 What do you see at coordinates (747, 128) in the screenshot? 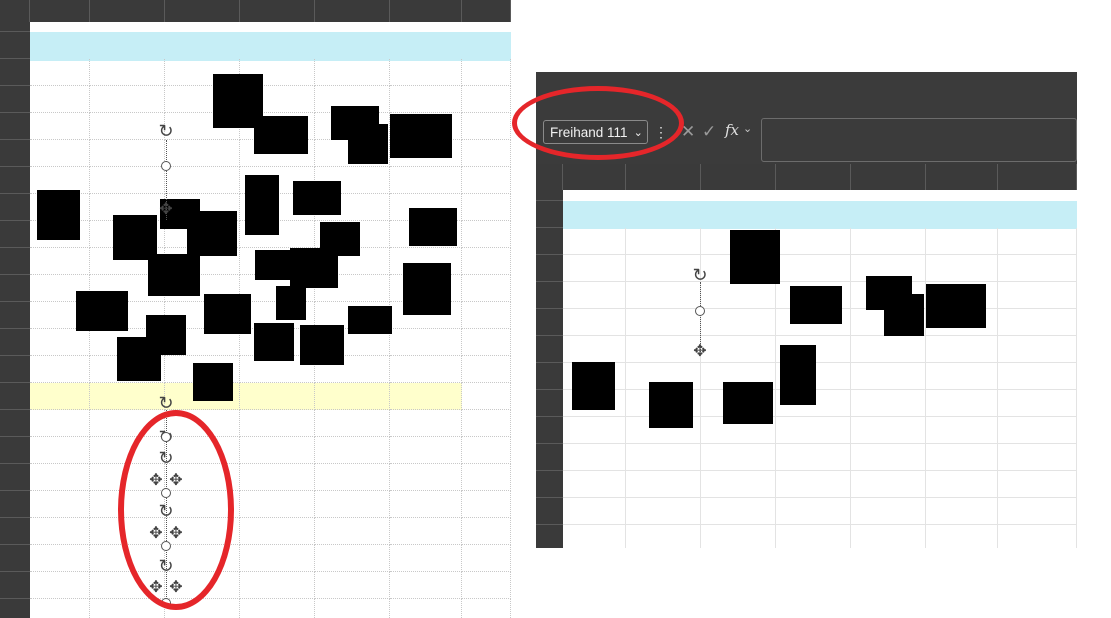
I see `chevron-down-icon: ⌄` at bounding box center [747, 128].